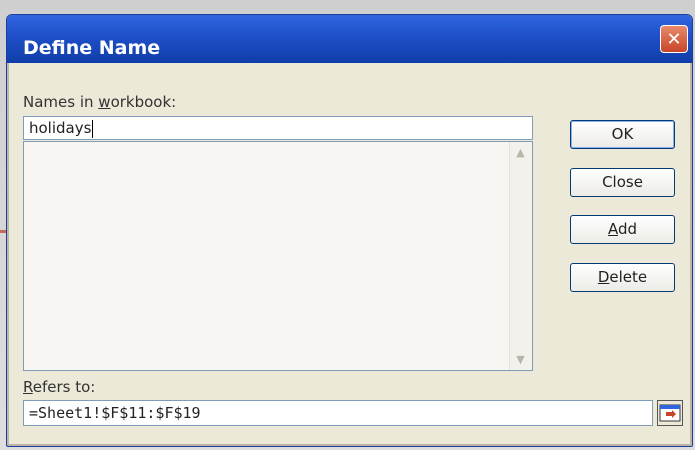  I want to click on close-button: Close, so click(622, 182).